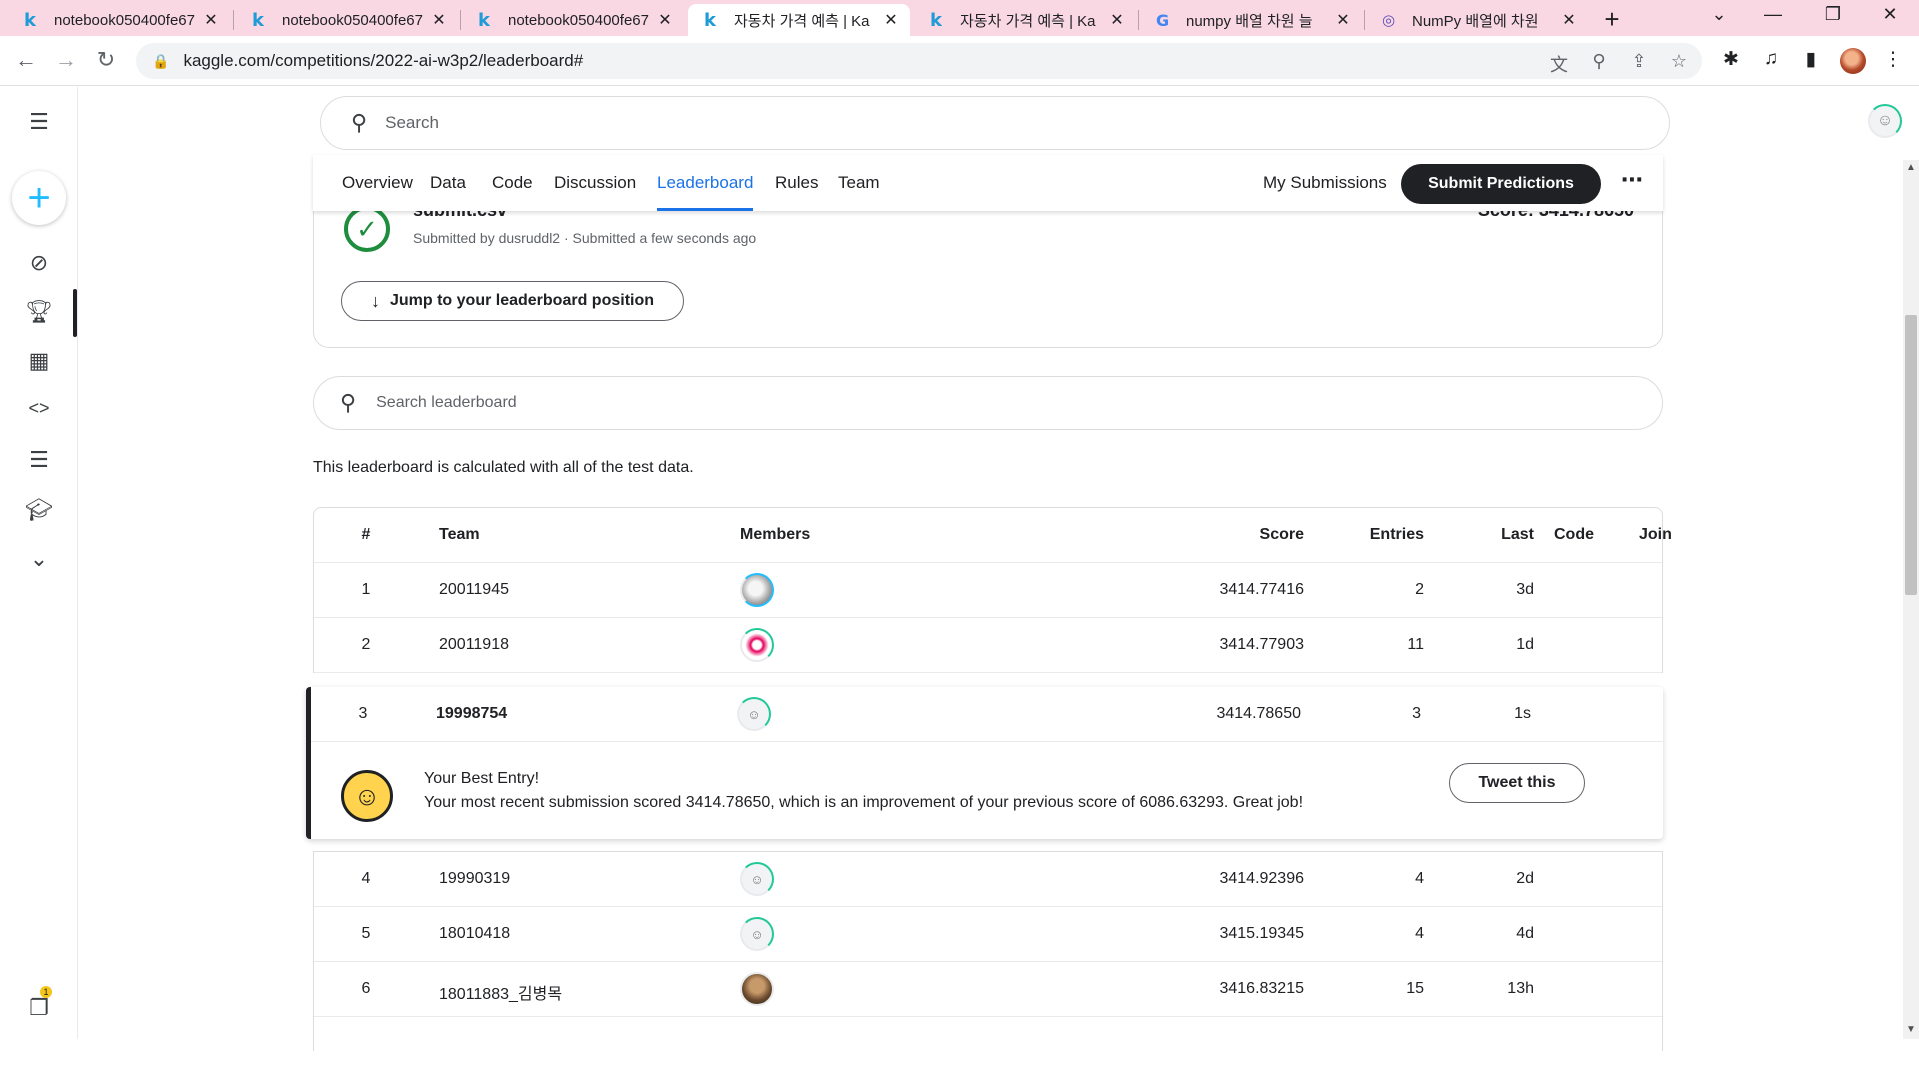 The height and width of the screenshot is (1072, 1919). Describe the element at coordinates (1501, 184) in the screenshot. I see `submit-predictions-button: Submit Predictions` at that location.